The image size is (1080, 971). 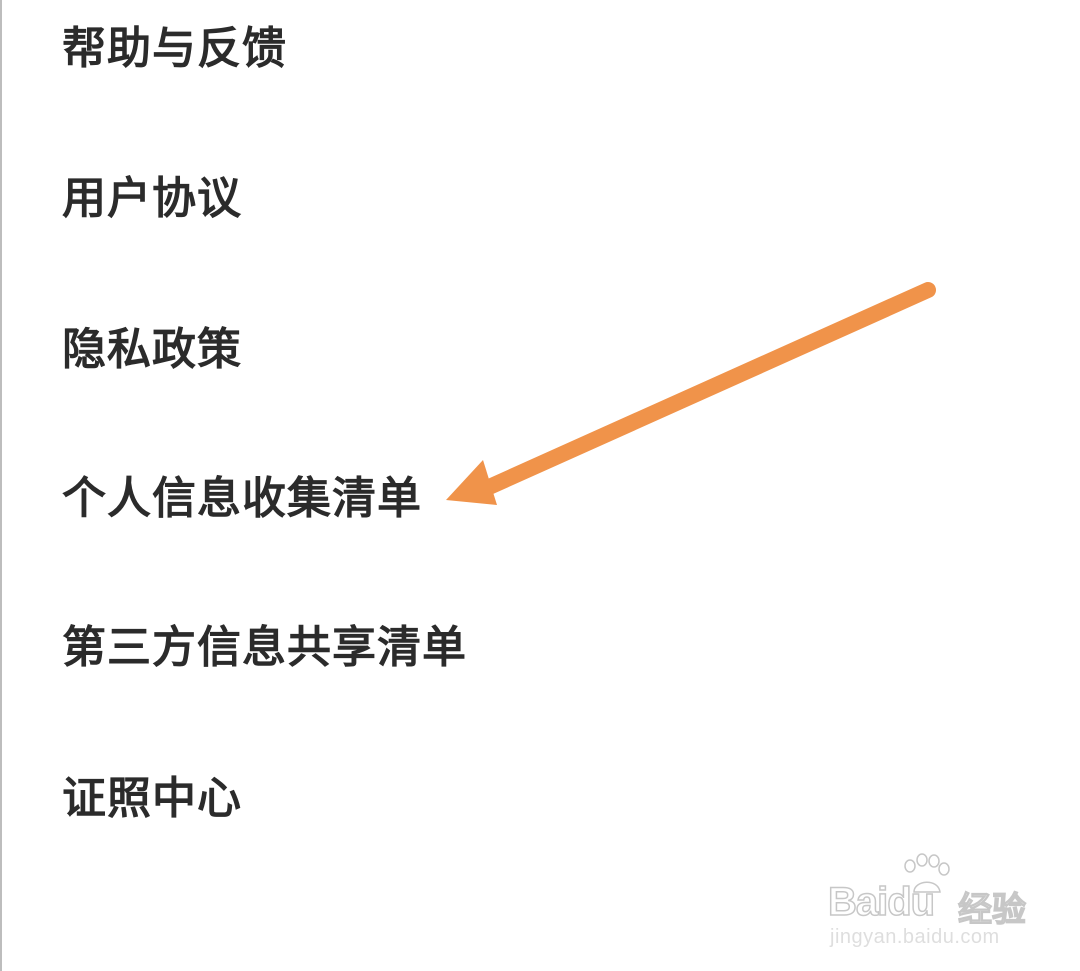 What do you see at coordinates (242, 498) in the screenshot?
I see `menu-item-label: 个人信息收集清单` at bounding box center [242, 498].